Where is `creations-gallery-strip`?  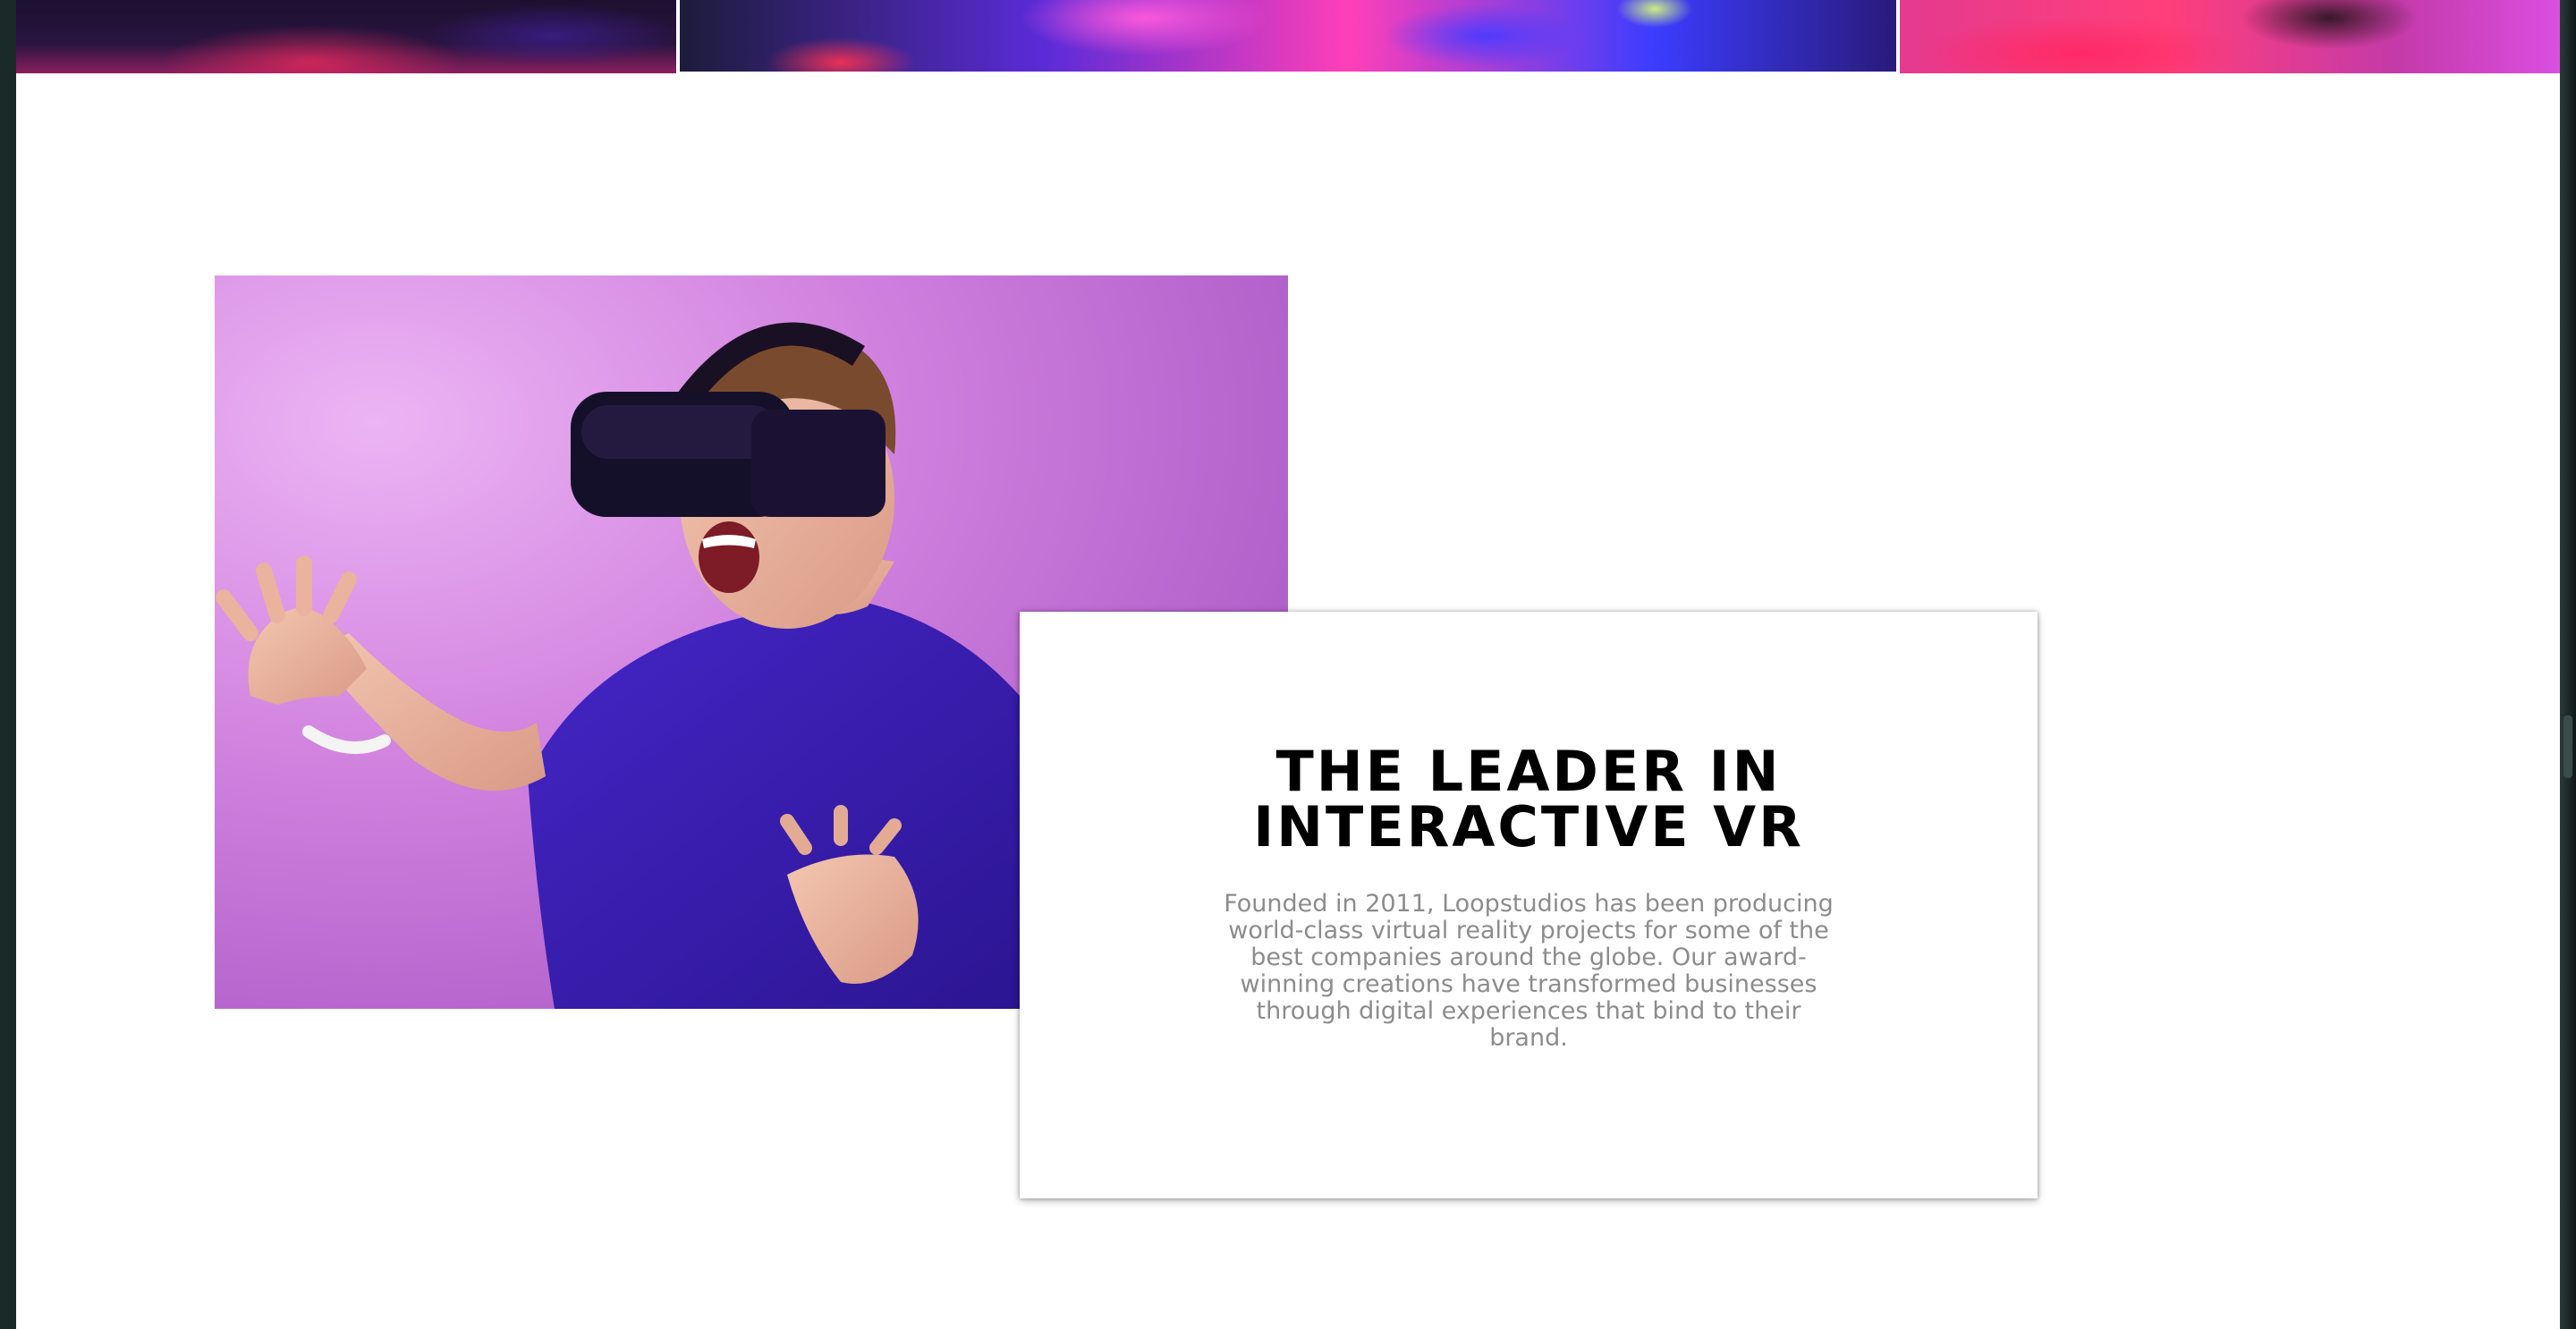
creations-gallery-strip is located at coordinates (1288, 37).